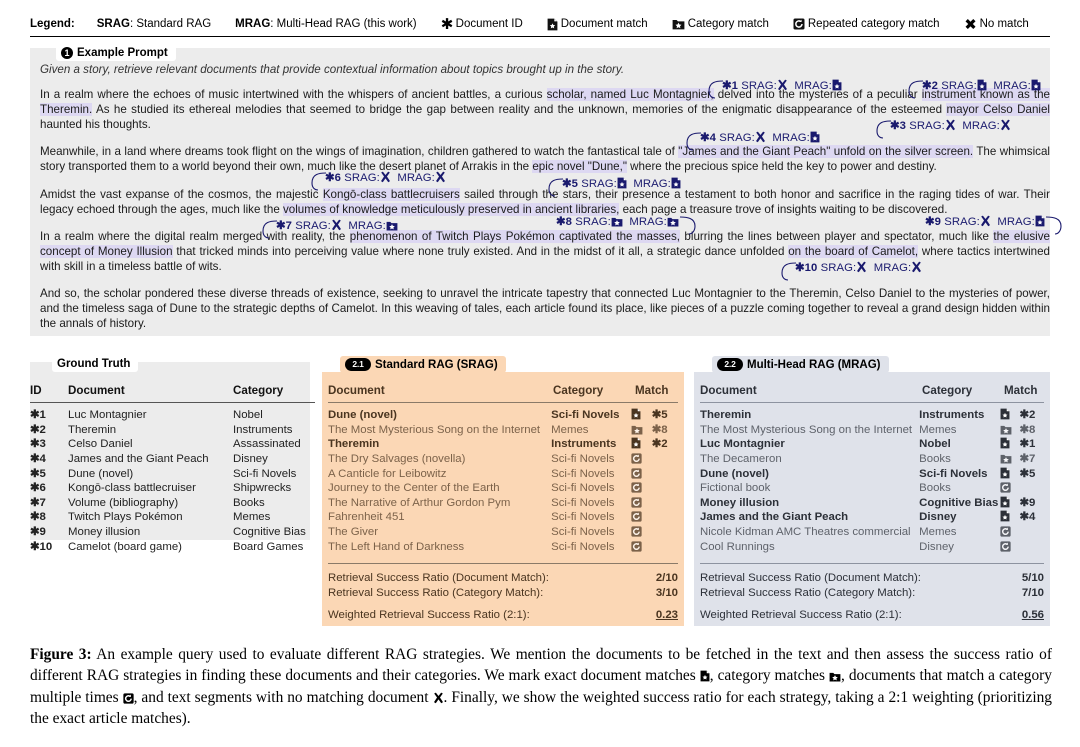 The height and width of the screenshot is (747, 1080). What do you see at coordinates (482, 24) in the screenshot?
I see `legend-item-document-id: ✱ Document ID` at bounding box center [482, 24].